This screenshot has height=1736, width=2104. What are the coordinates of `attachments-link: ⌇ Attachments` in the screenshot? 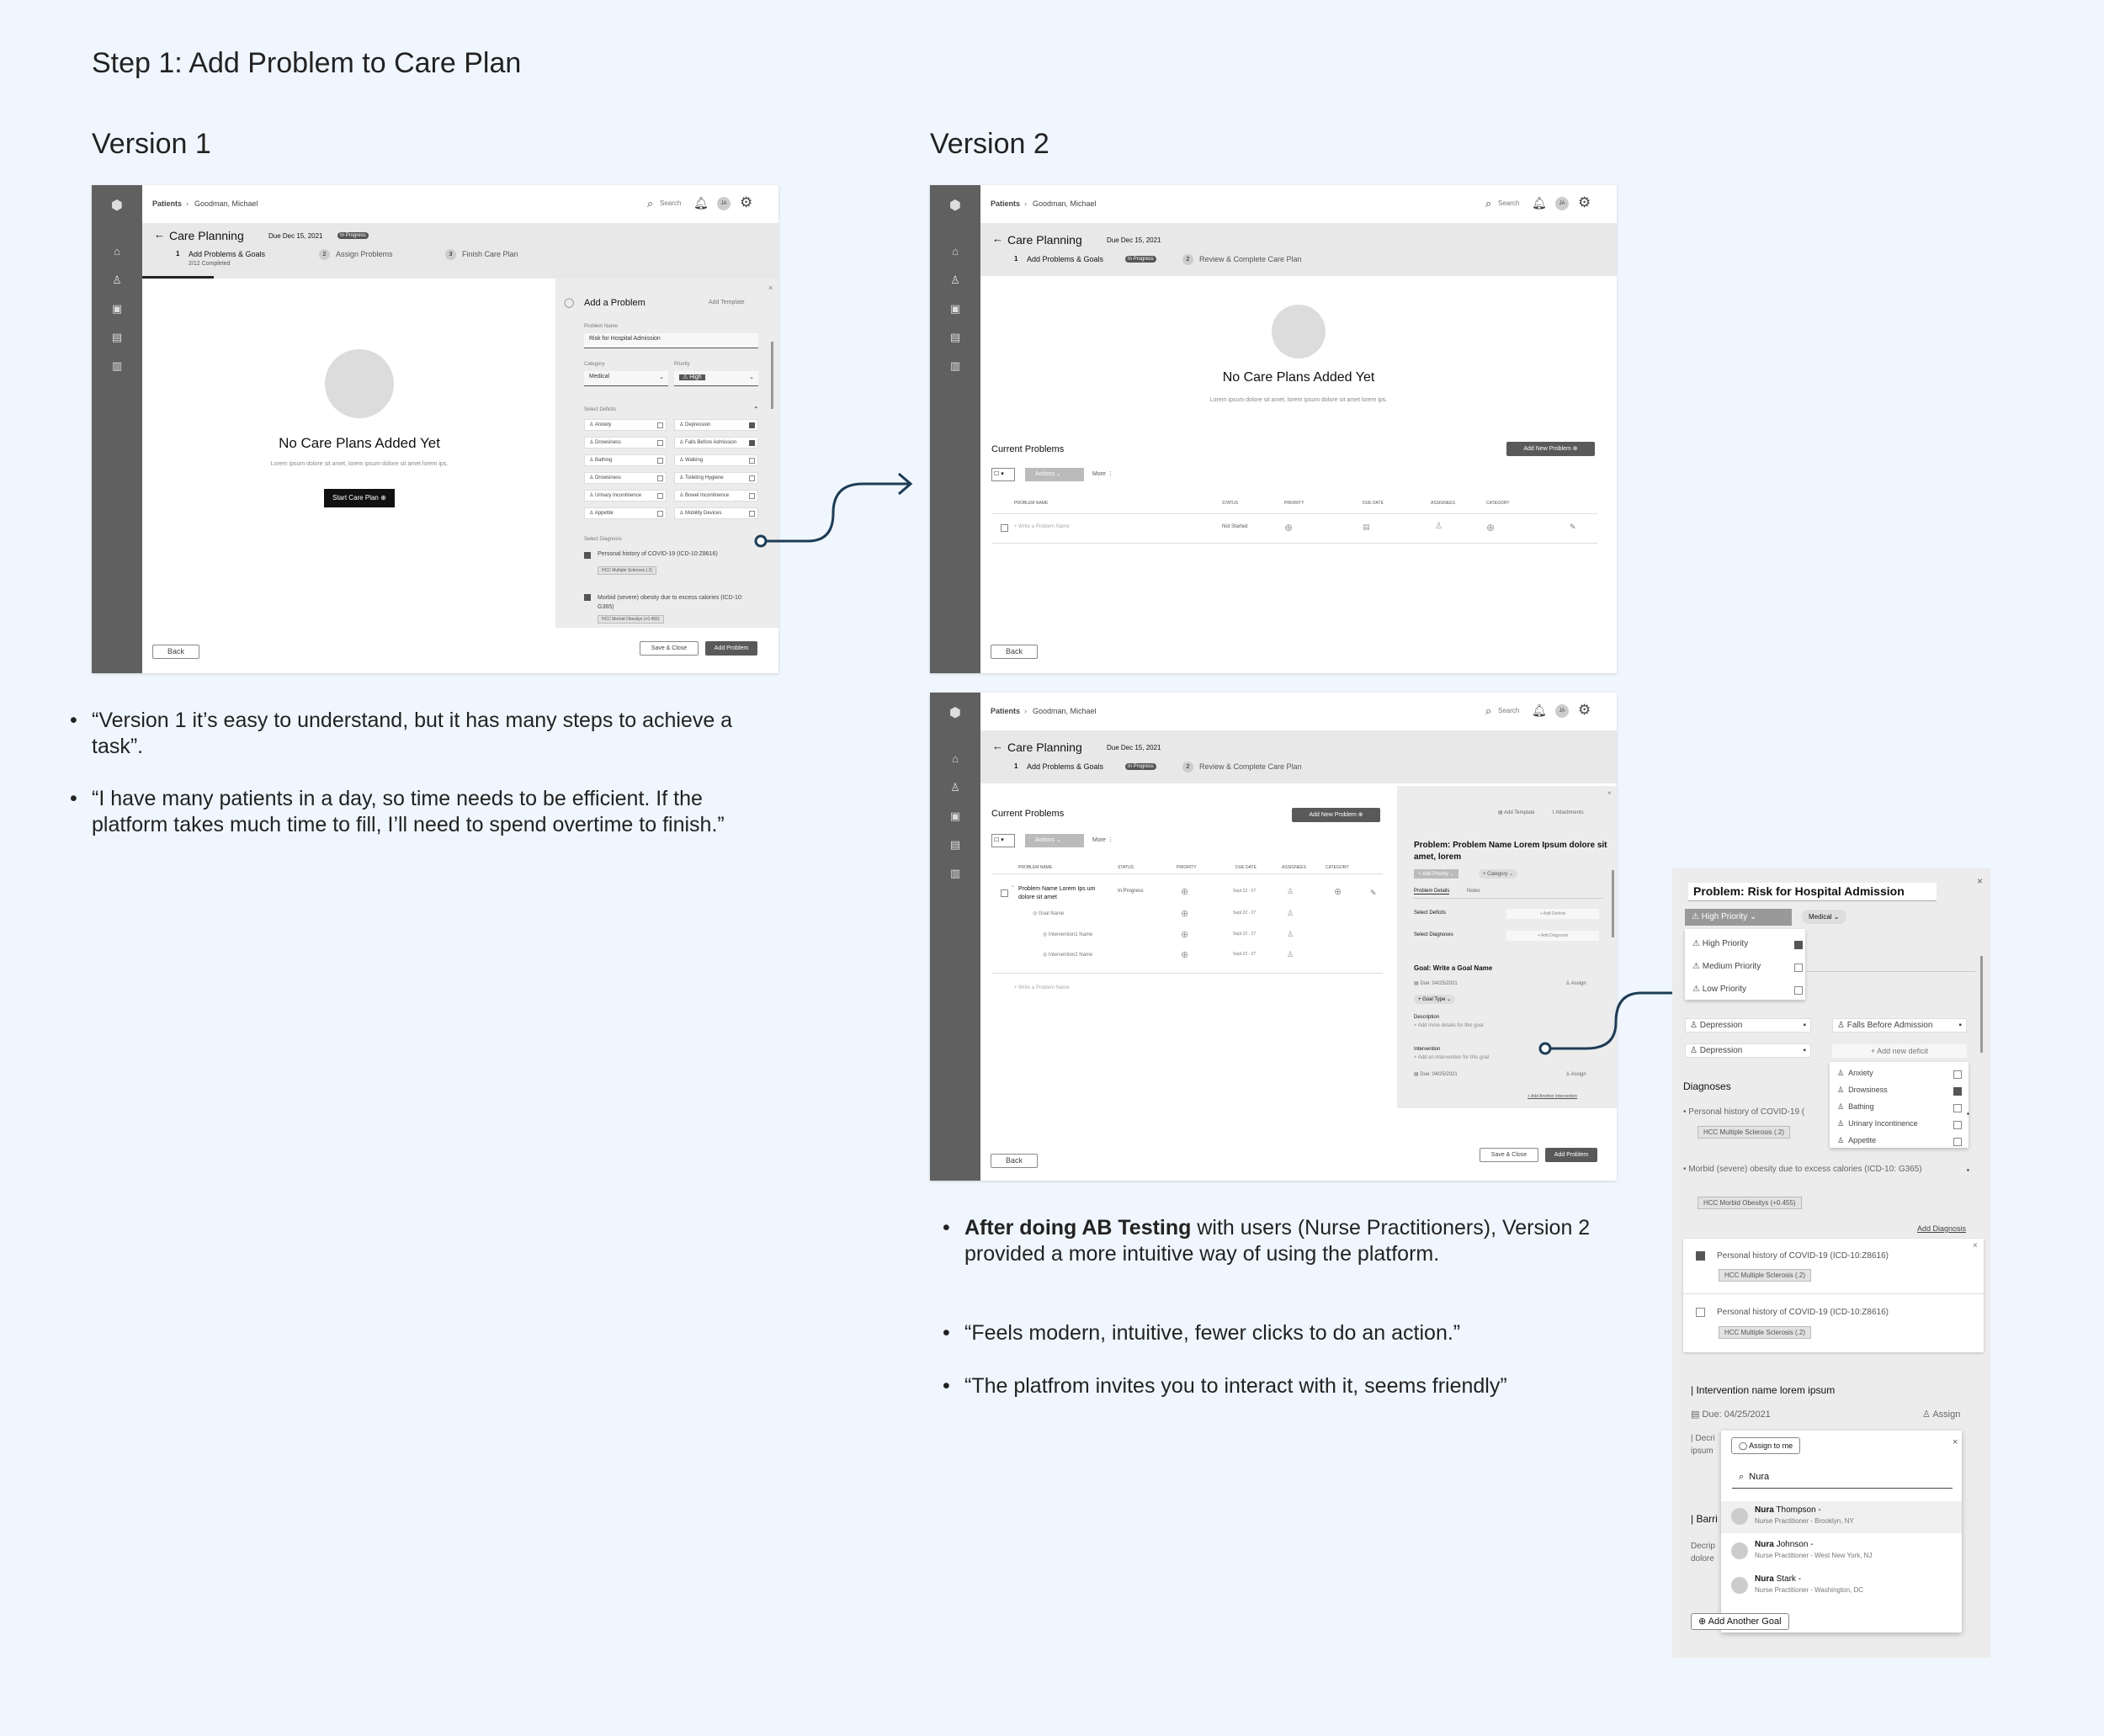 It's located at (1568, 812).